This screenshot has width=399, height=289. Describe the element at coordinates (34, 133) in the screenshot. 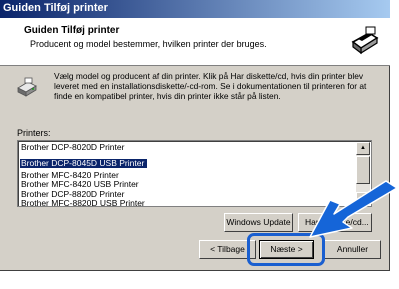

I see `printers-label: Printers:` at that location.